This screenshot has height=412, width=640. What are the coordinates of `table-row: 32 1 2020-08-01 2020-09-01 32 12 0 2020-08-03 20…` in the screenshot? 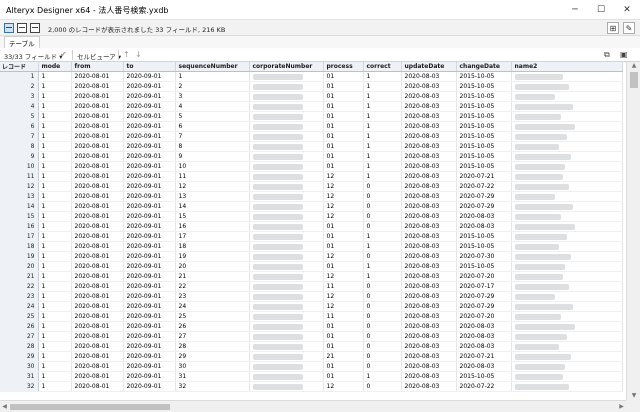 It's located at (311, 386).